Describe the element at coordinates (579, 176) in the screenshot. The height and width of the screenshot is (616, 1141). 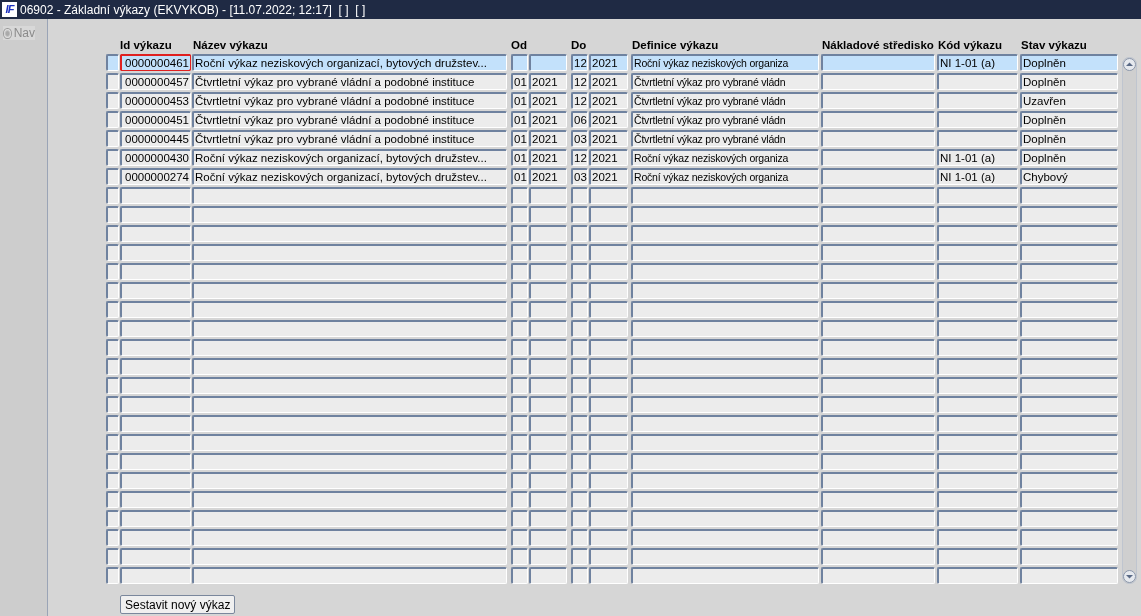
I see `table-cell: 03` at that location.